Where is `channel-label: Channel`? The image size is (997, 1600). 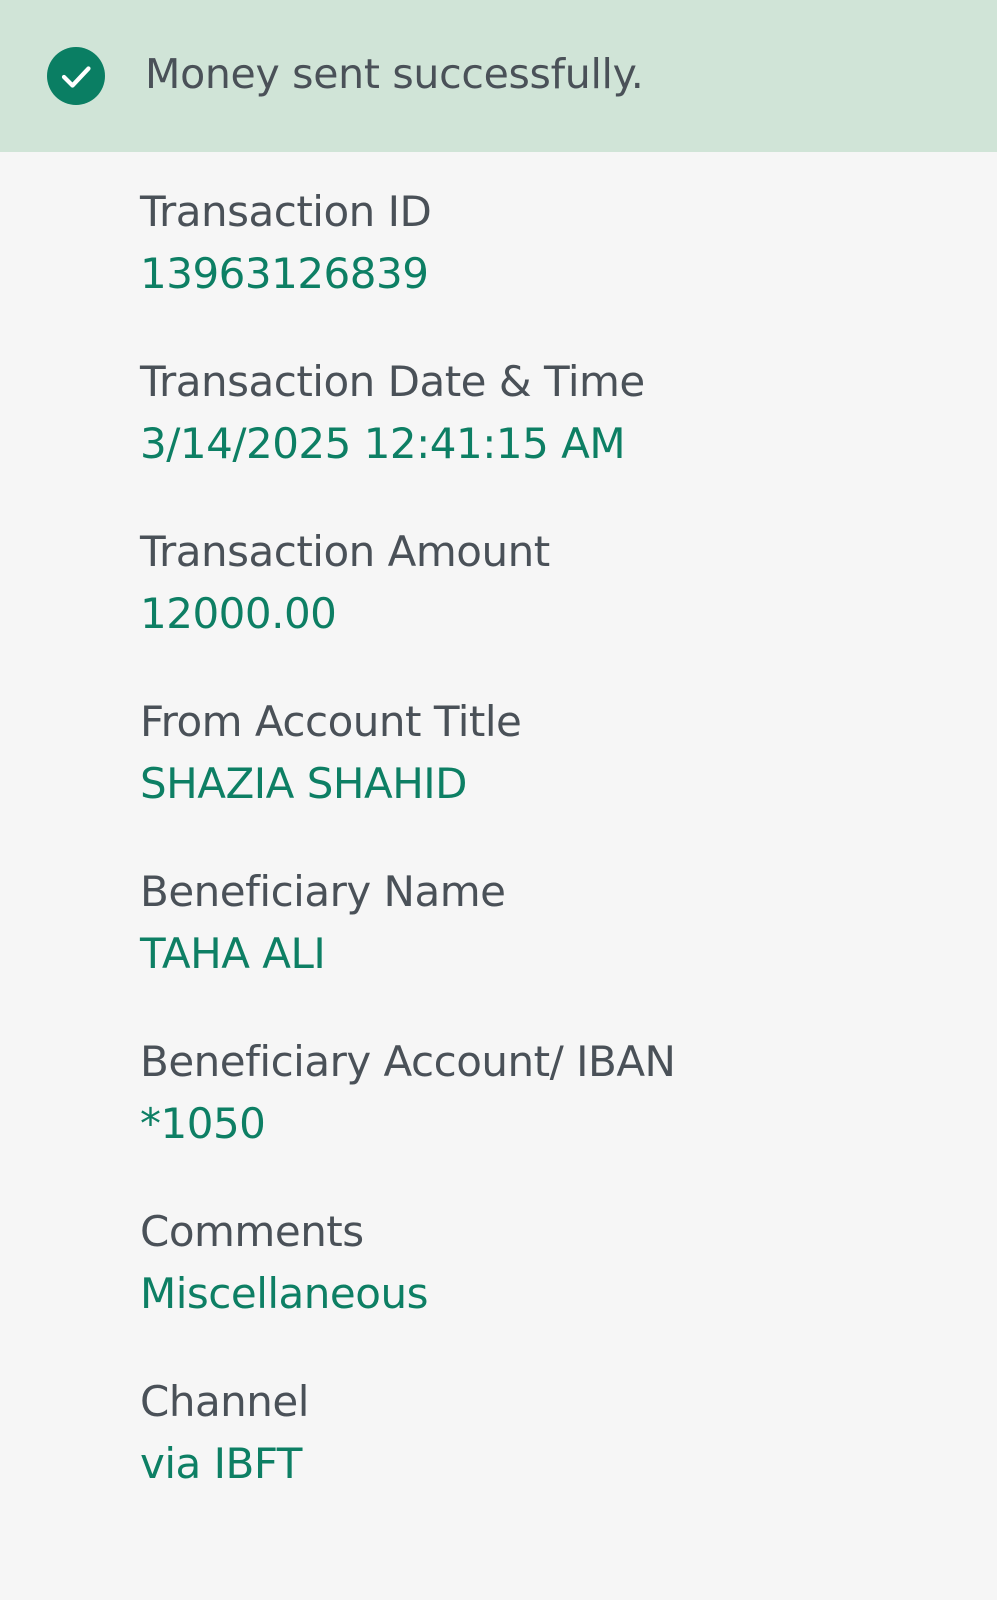
channel-label: Channel is located at coordinates (224, 1401).